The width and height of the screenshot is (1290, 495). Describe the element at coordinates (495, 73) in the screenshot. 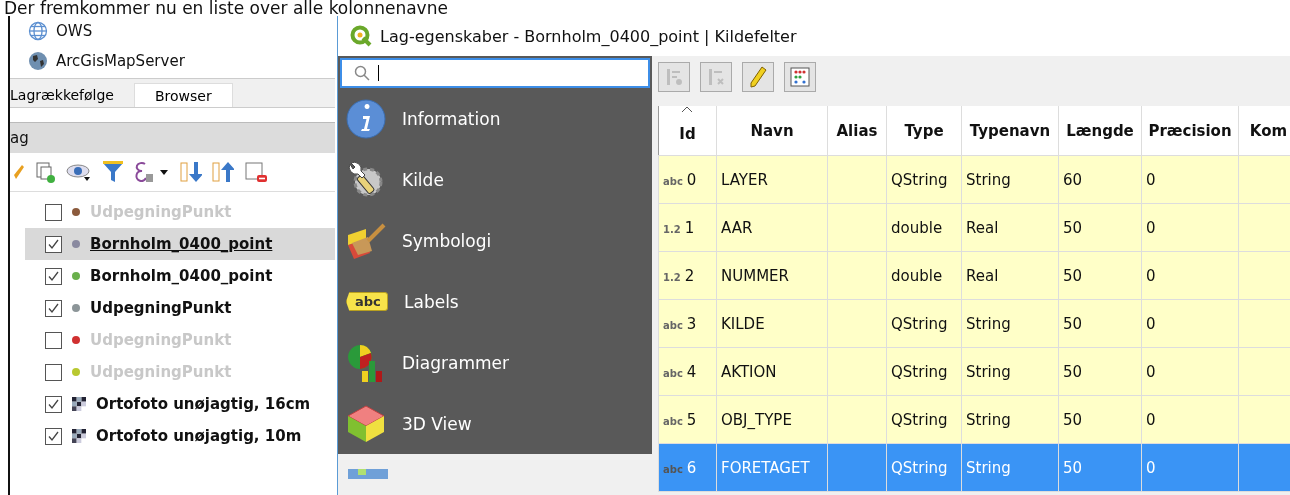

I see `search-field` at that location.